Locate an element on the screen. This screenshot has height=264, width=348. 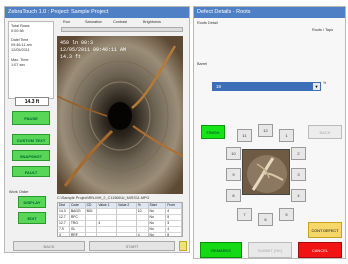
overlay-line-2: 12/05/2011 09:46:11 AM is located at coordinates (93, 50).